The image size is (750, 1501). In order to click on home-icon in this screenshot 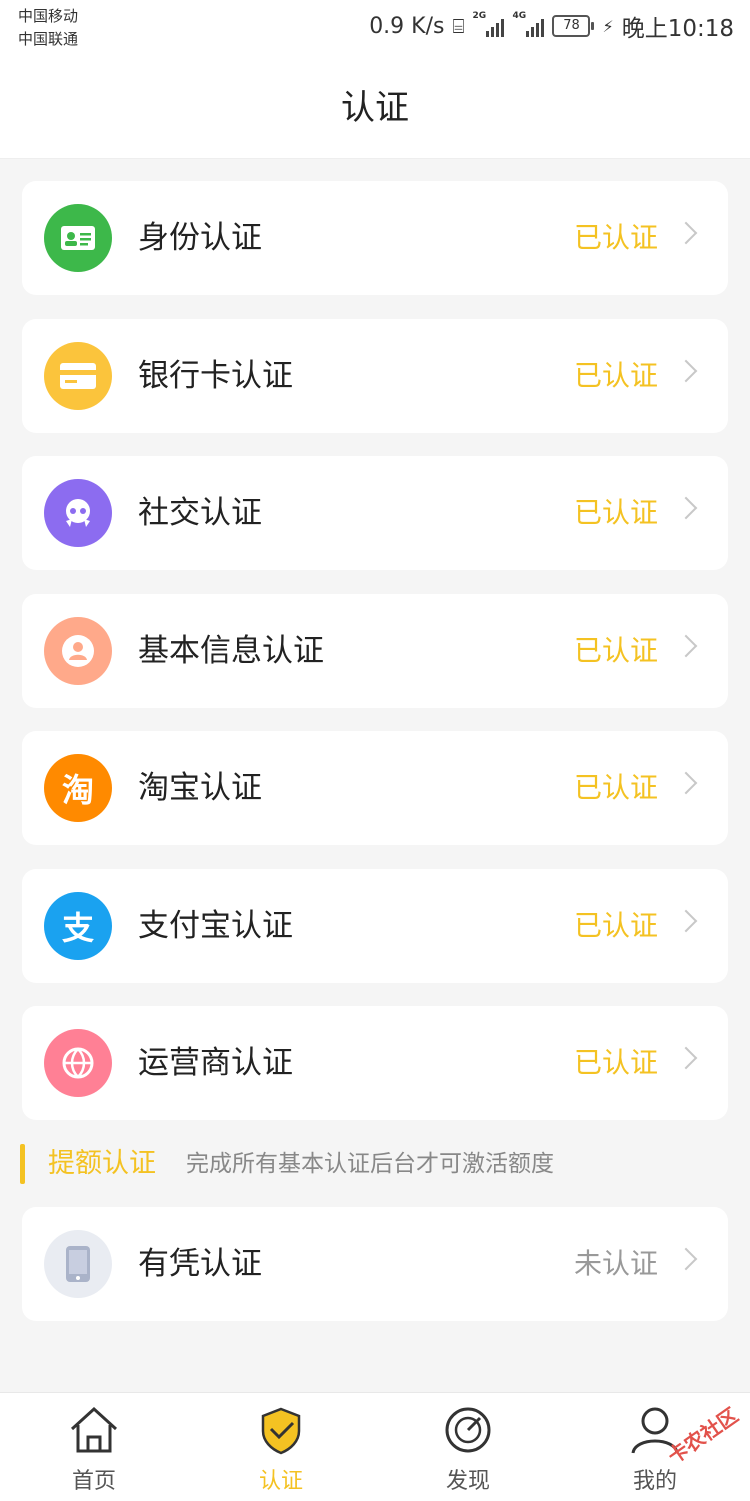, I will do `click(94, 1429)`.